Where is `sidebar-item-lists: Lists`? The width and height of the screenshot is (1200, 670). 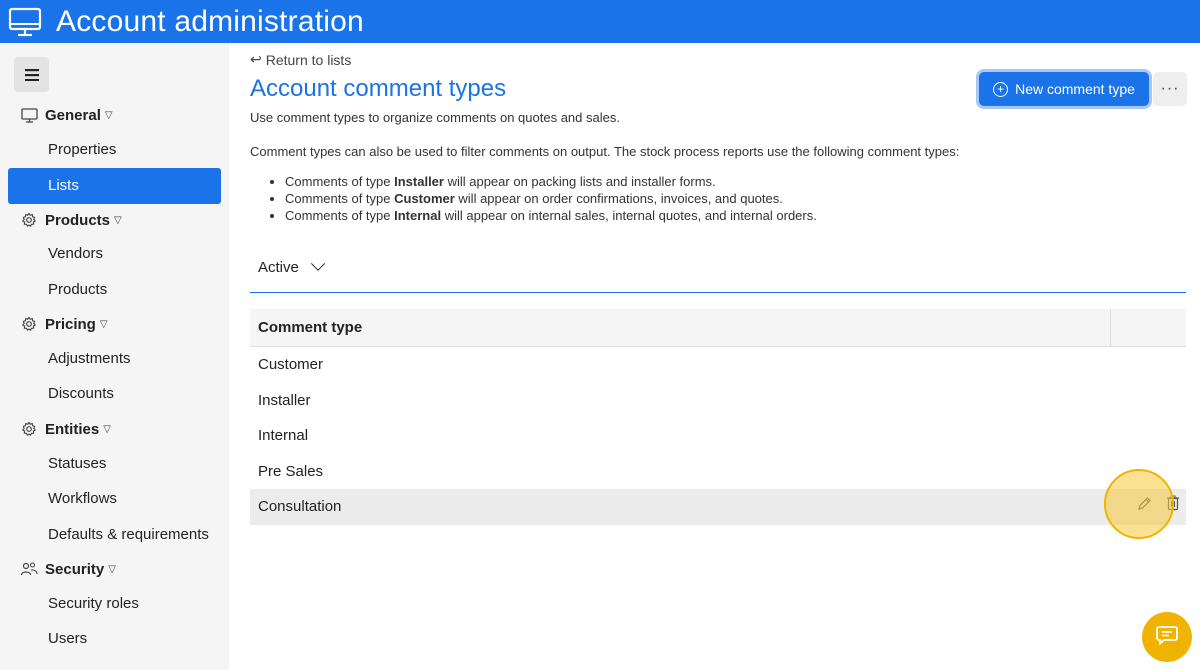
sidebar-item-lists: Lists is located at coordinates (114, 186).